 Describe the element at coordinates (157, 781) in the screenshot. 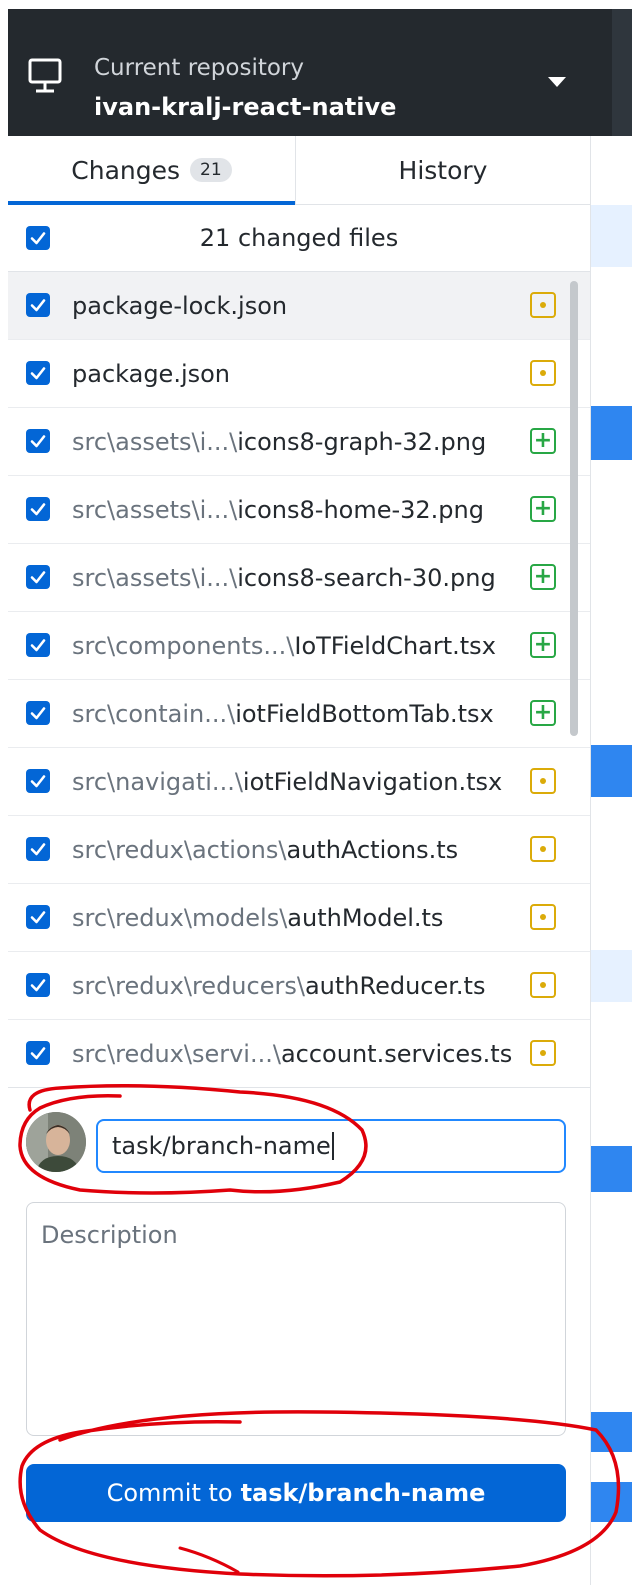

I see `file-directory: src\navigati...\` at that location.